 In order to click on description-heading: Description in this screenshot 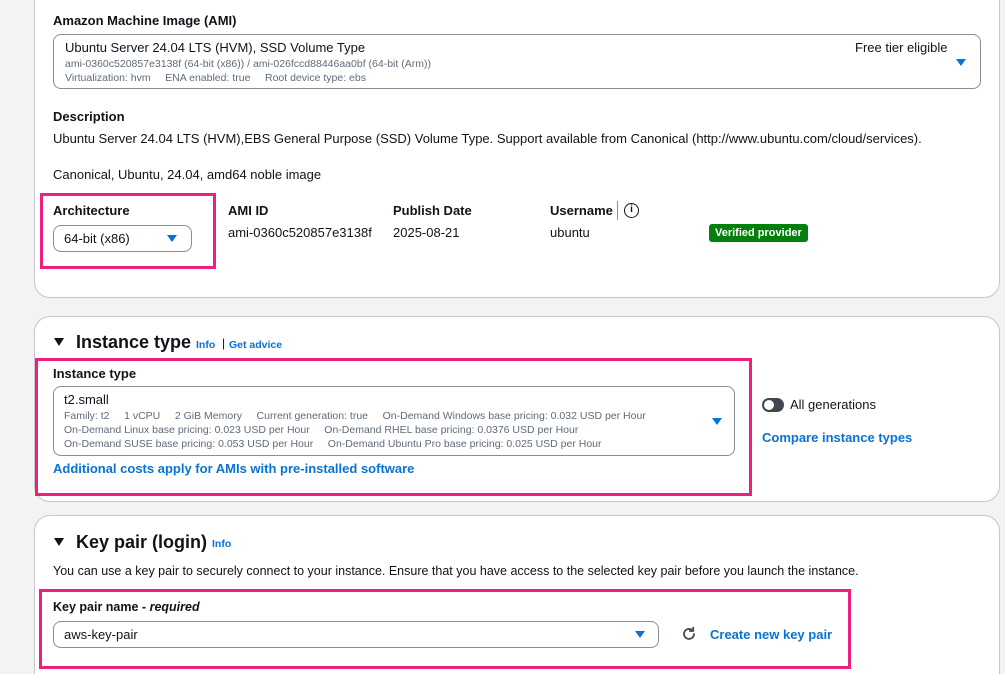, I will do `click(89, 116)`.